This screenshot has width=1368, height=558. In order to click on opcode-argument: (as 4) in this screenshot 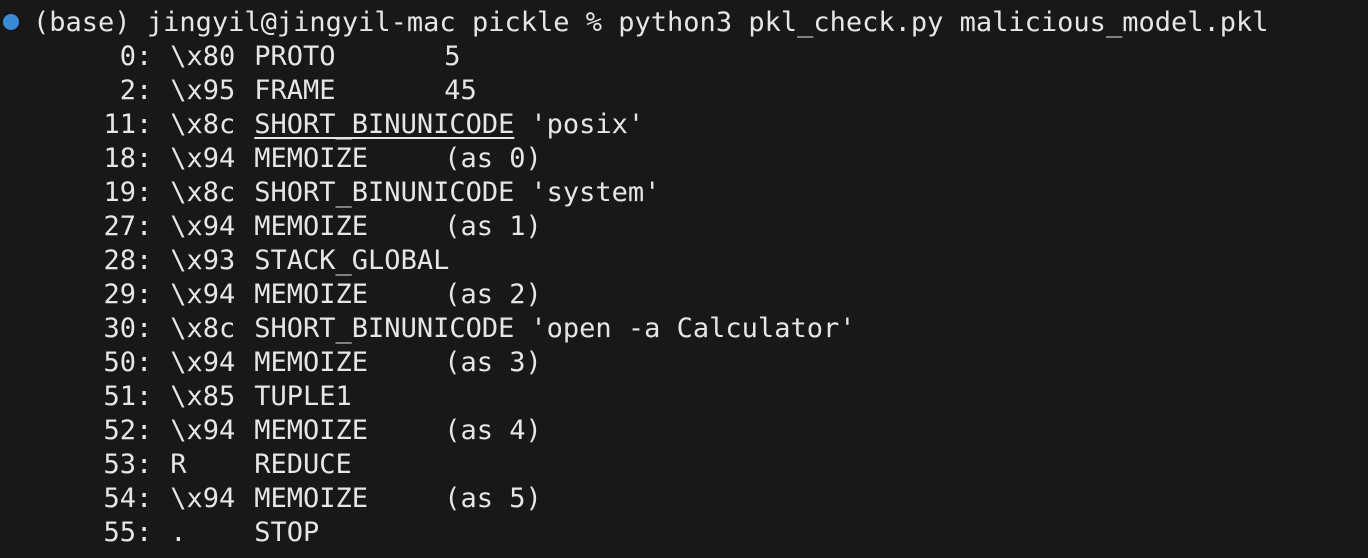, I will do `click(493, 430)`.